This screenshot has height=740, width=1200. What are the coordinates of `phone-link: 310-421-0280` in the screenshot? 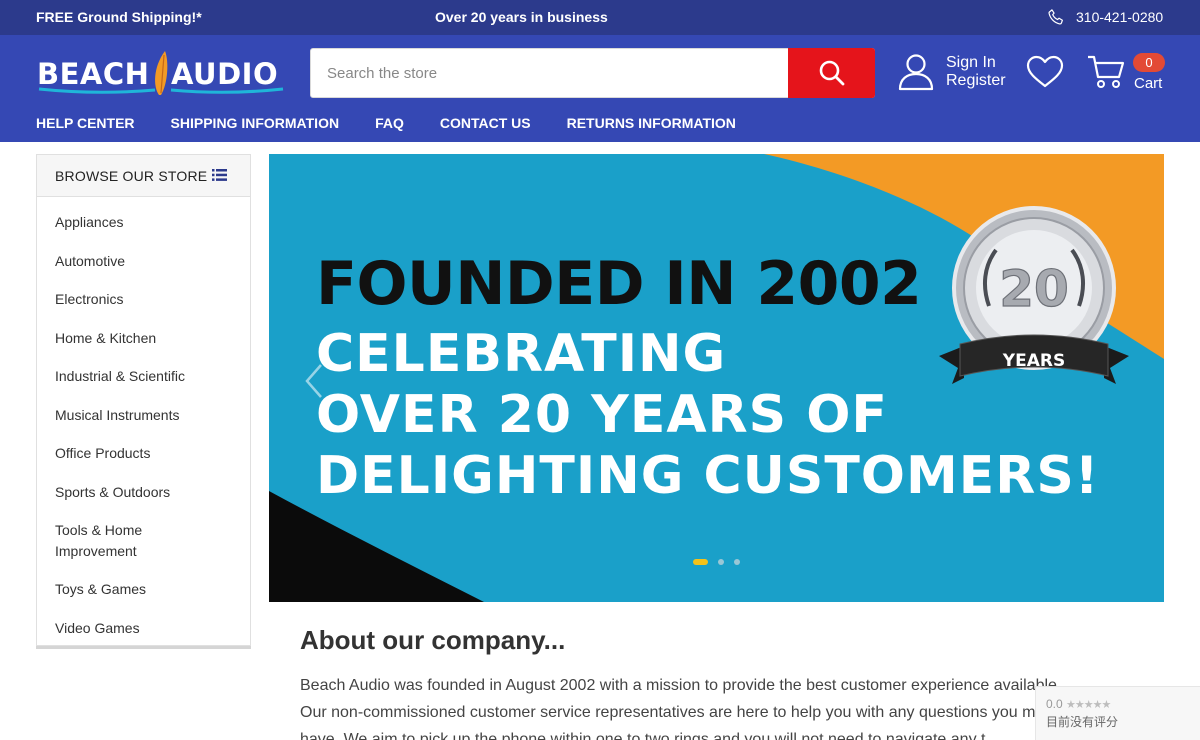 It's located at (1105, 17).